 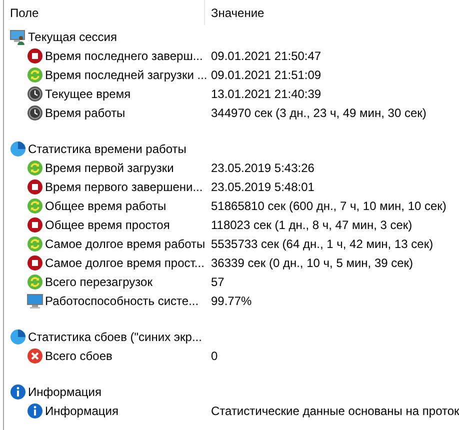 What do you see at coordinates (78, 355) in the screenshot?
I see `field-name: Всего сбоев` at bounding box center [78, 355].